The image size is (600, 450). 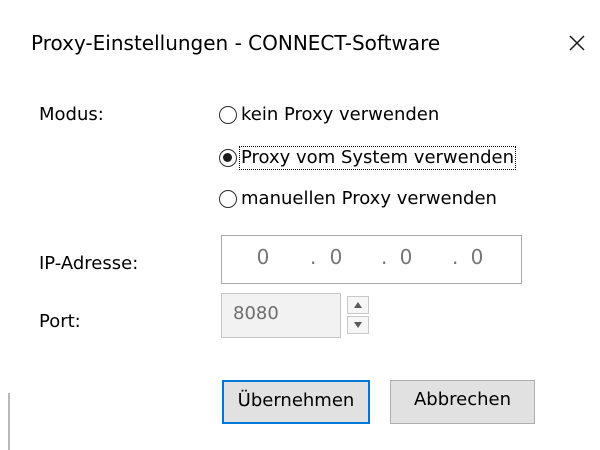 I want to click on radio-manual-proxy: manuellen Proxy verwenden, so click(x=358, y=199).